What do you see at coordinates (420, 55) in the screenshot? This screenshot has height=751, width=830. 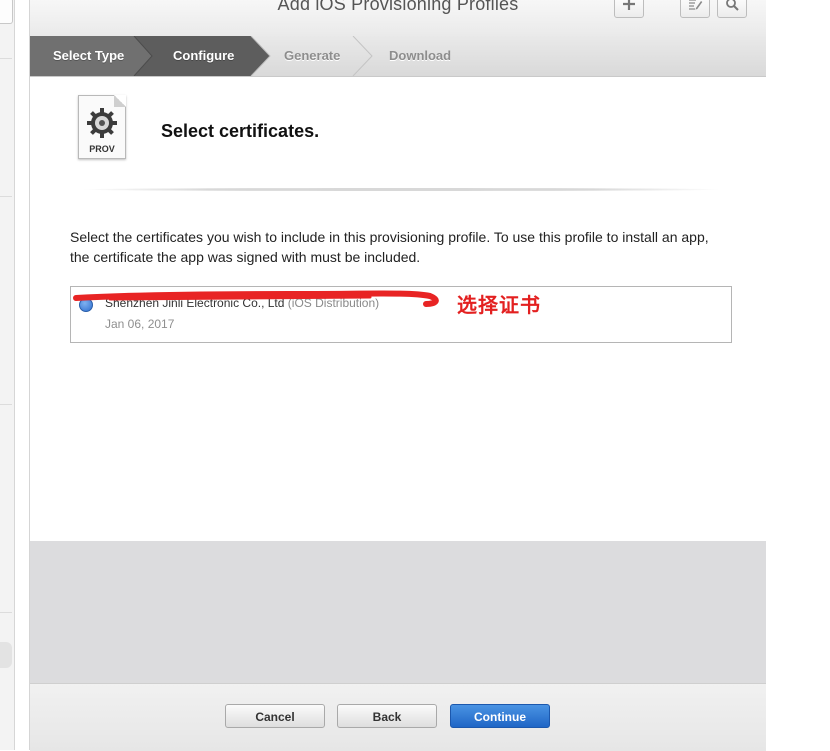 I see `step-download: Download` at bounding box center [420, 55].